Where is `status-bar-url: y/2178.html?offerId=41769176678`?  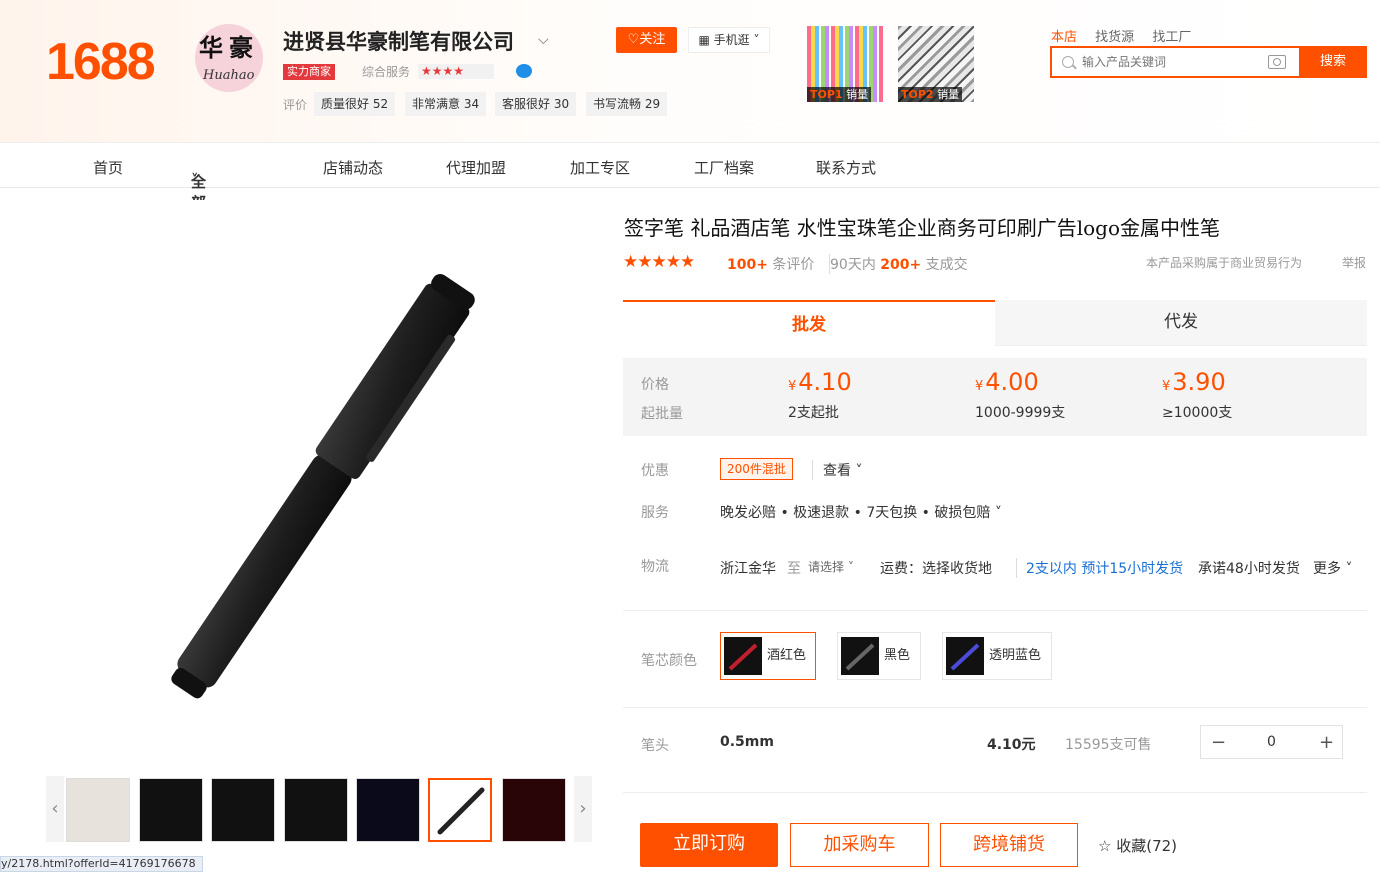
status-bar-url: y/2178.html?offerId=41769176678 is located at coordinates (101, 864).